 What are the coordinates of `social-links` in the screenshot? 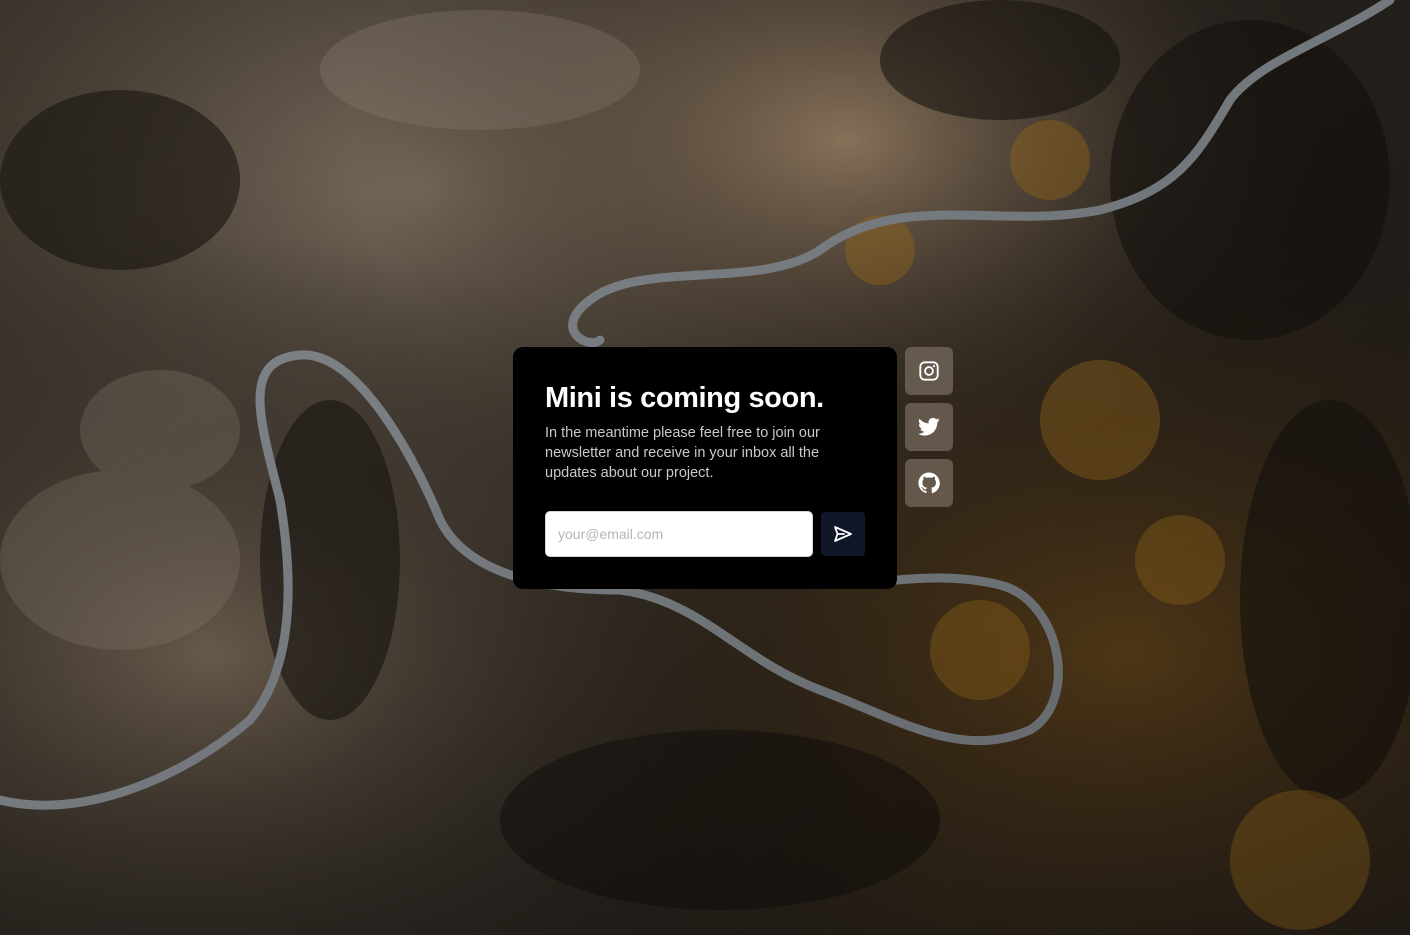 It's located at (929, 431).